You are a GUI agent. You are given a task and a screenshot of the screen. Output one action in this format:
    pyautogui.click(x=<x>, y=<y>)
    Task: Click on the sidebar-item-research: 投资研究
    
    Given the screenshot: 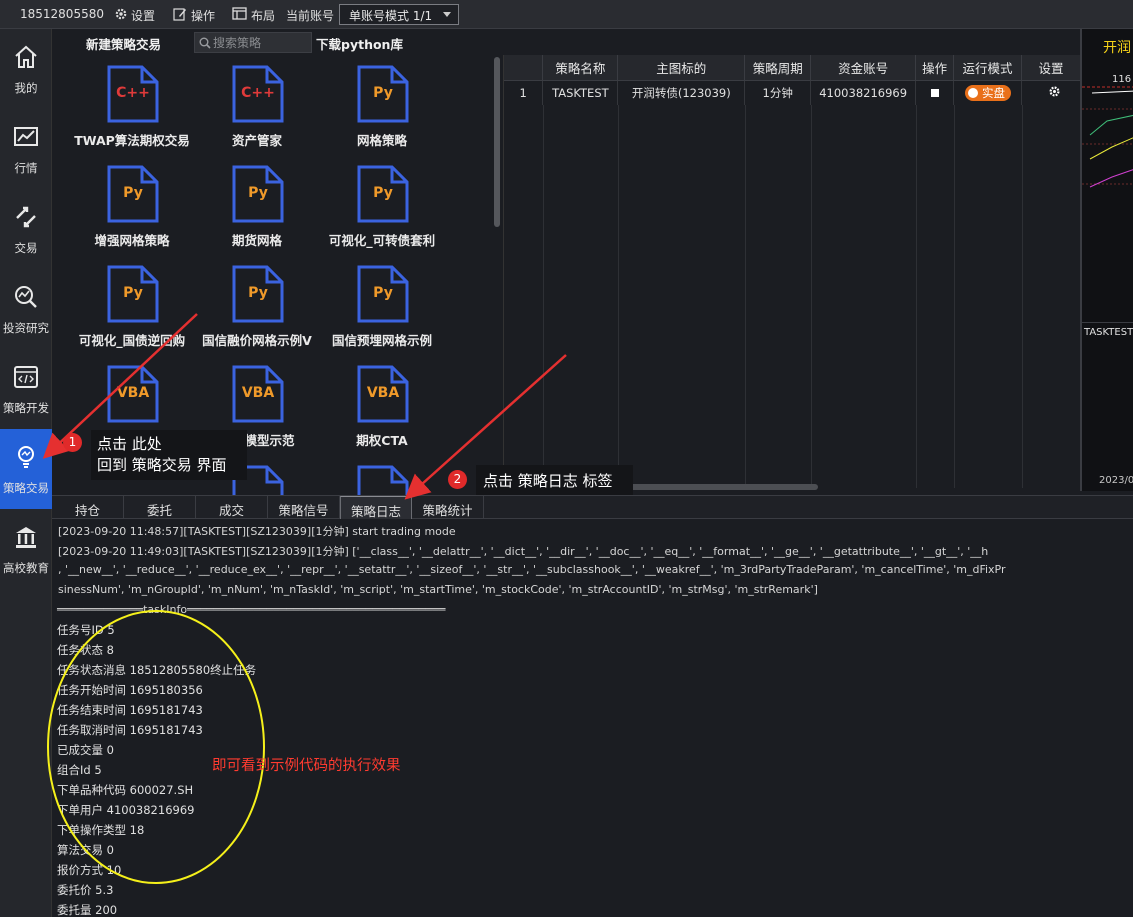 What is the action you would take?
    pyautogui.click(x=26, y=309)
    